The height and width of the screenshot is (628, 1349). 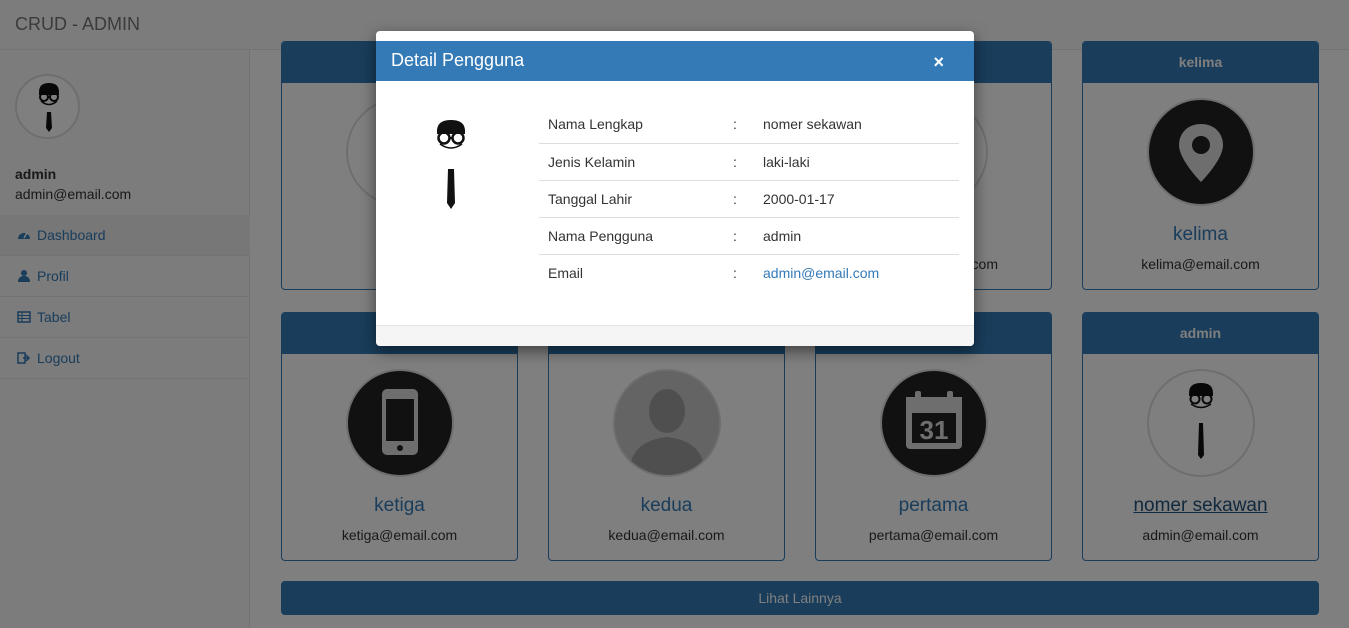 I want to click on table-row: Email : admin@email.com, so click(x=749, y=272).